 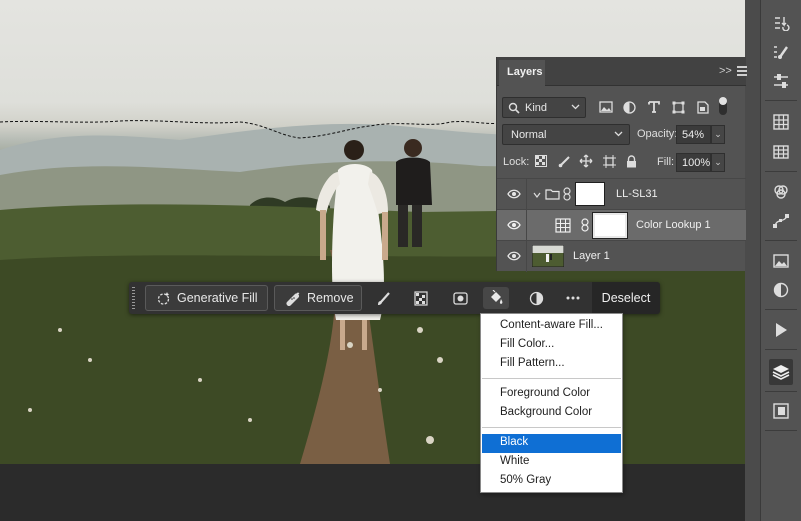 I want to click on panel-header: Layers >>, so click(x=622, y=71).